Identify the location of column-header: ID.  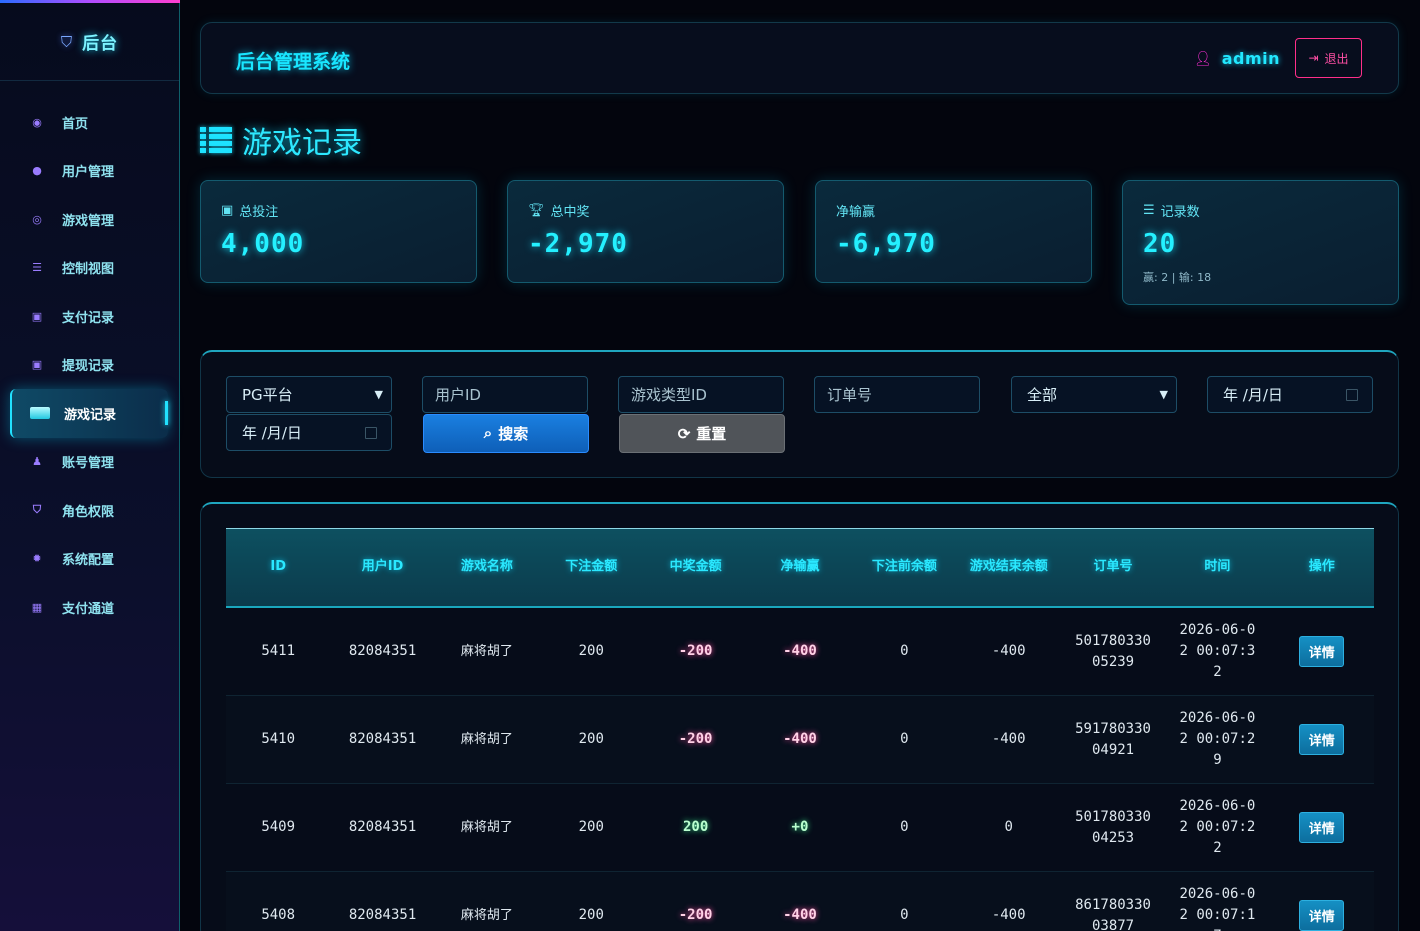
(278, 567).